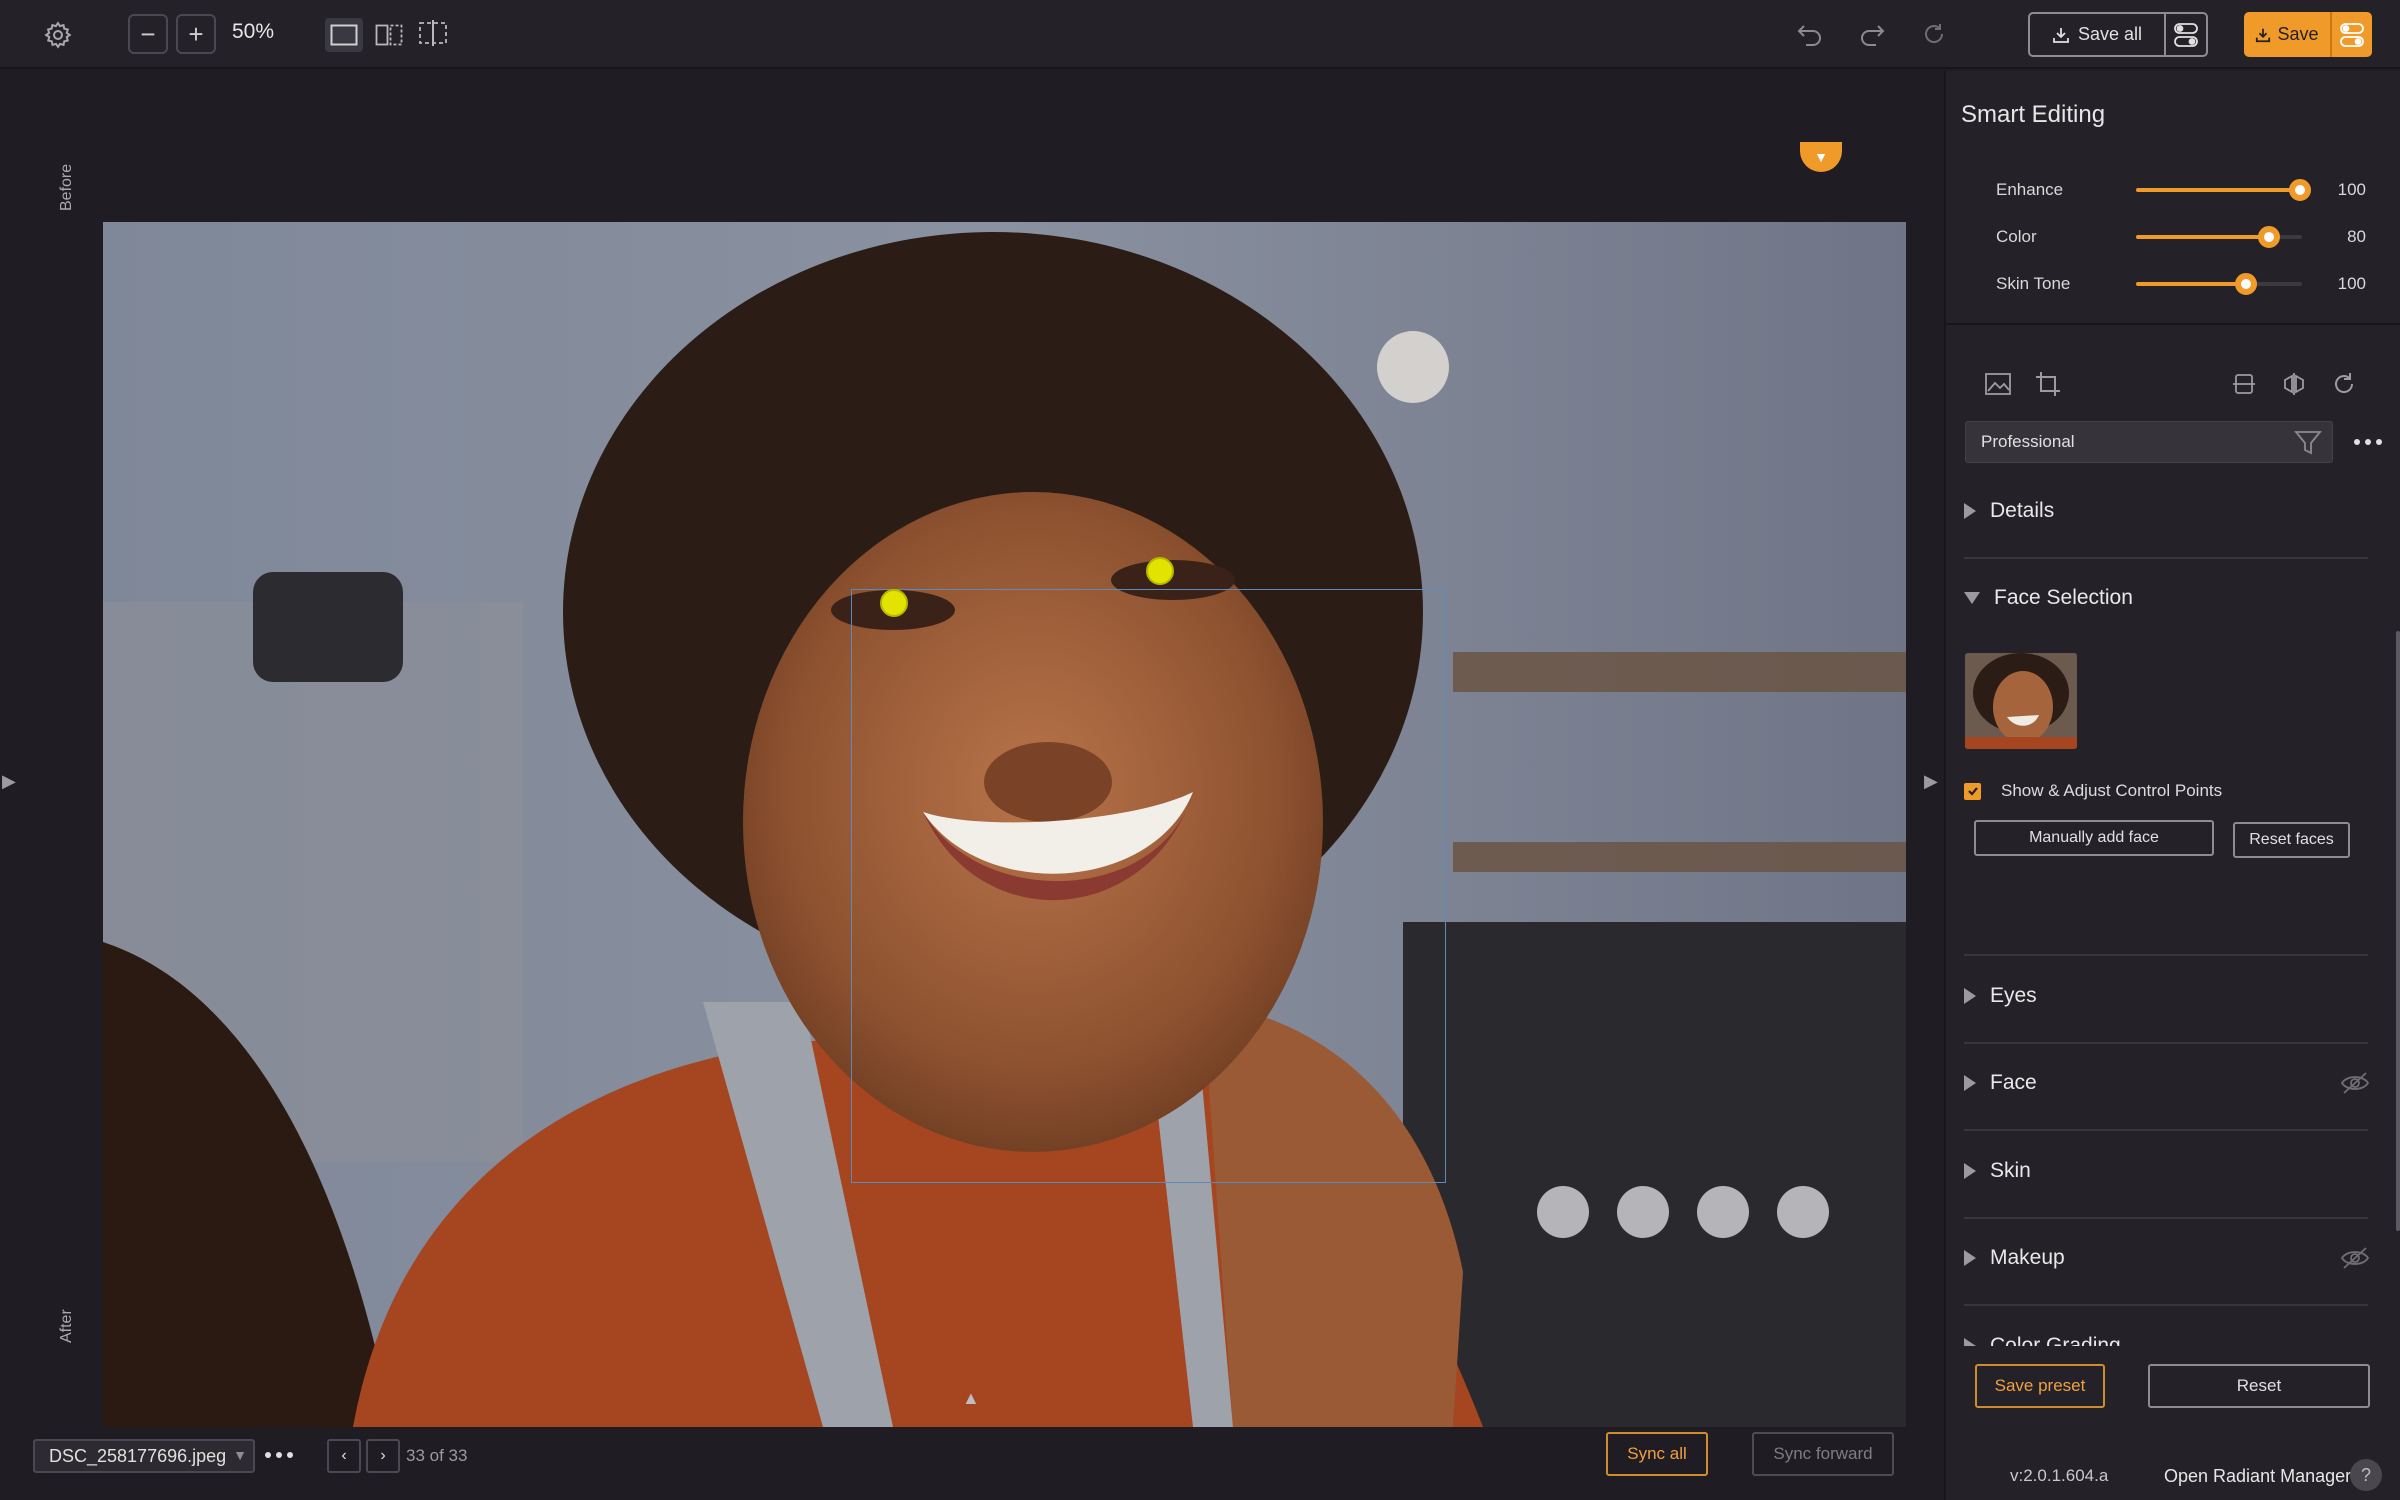  I want to click on section-face-selection: Face Selection, so click(2048, 598).